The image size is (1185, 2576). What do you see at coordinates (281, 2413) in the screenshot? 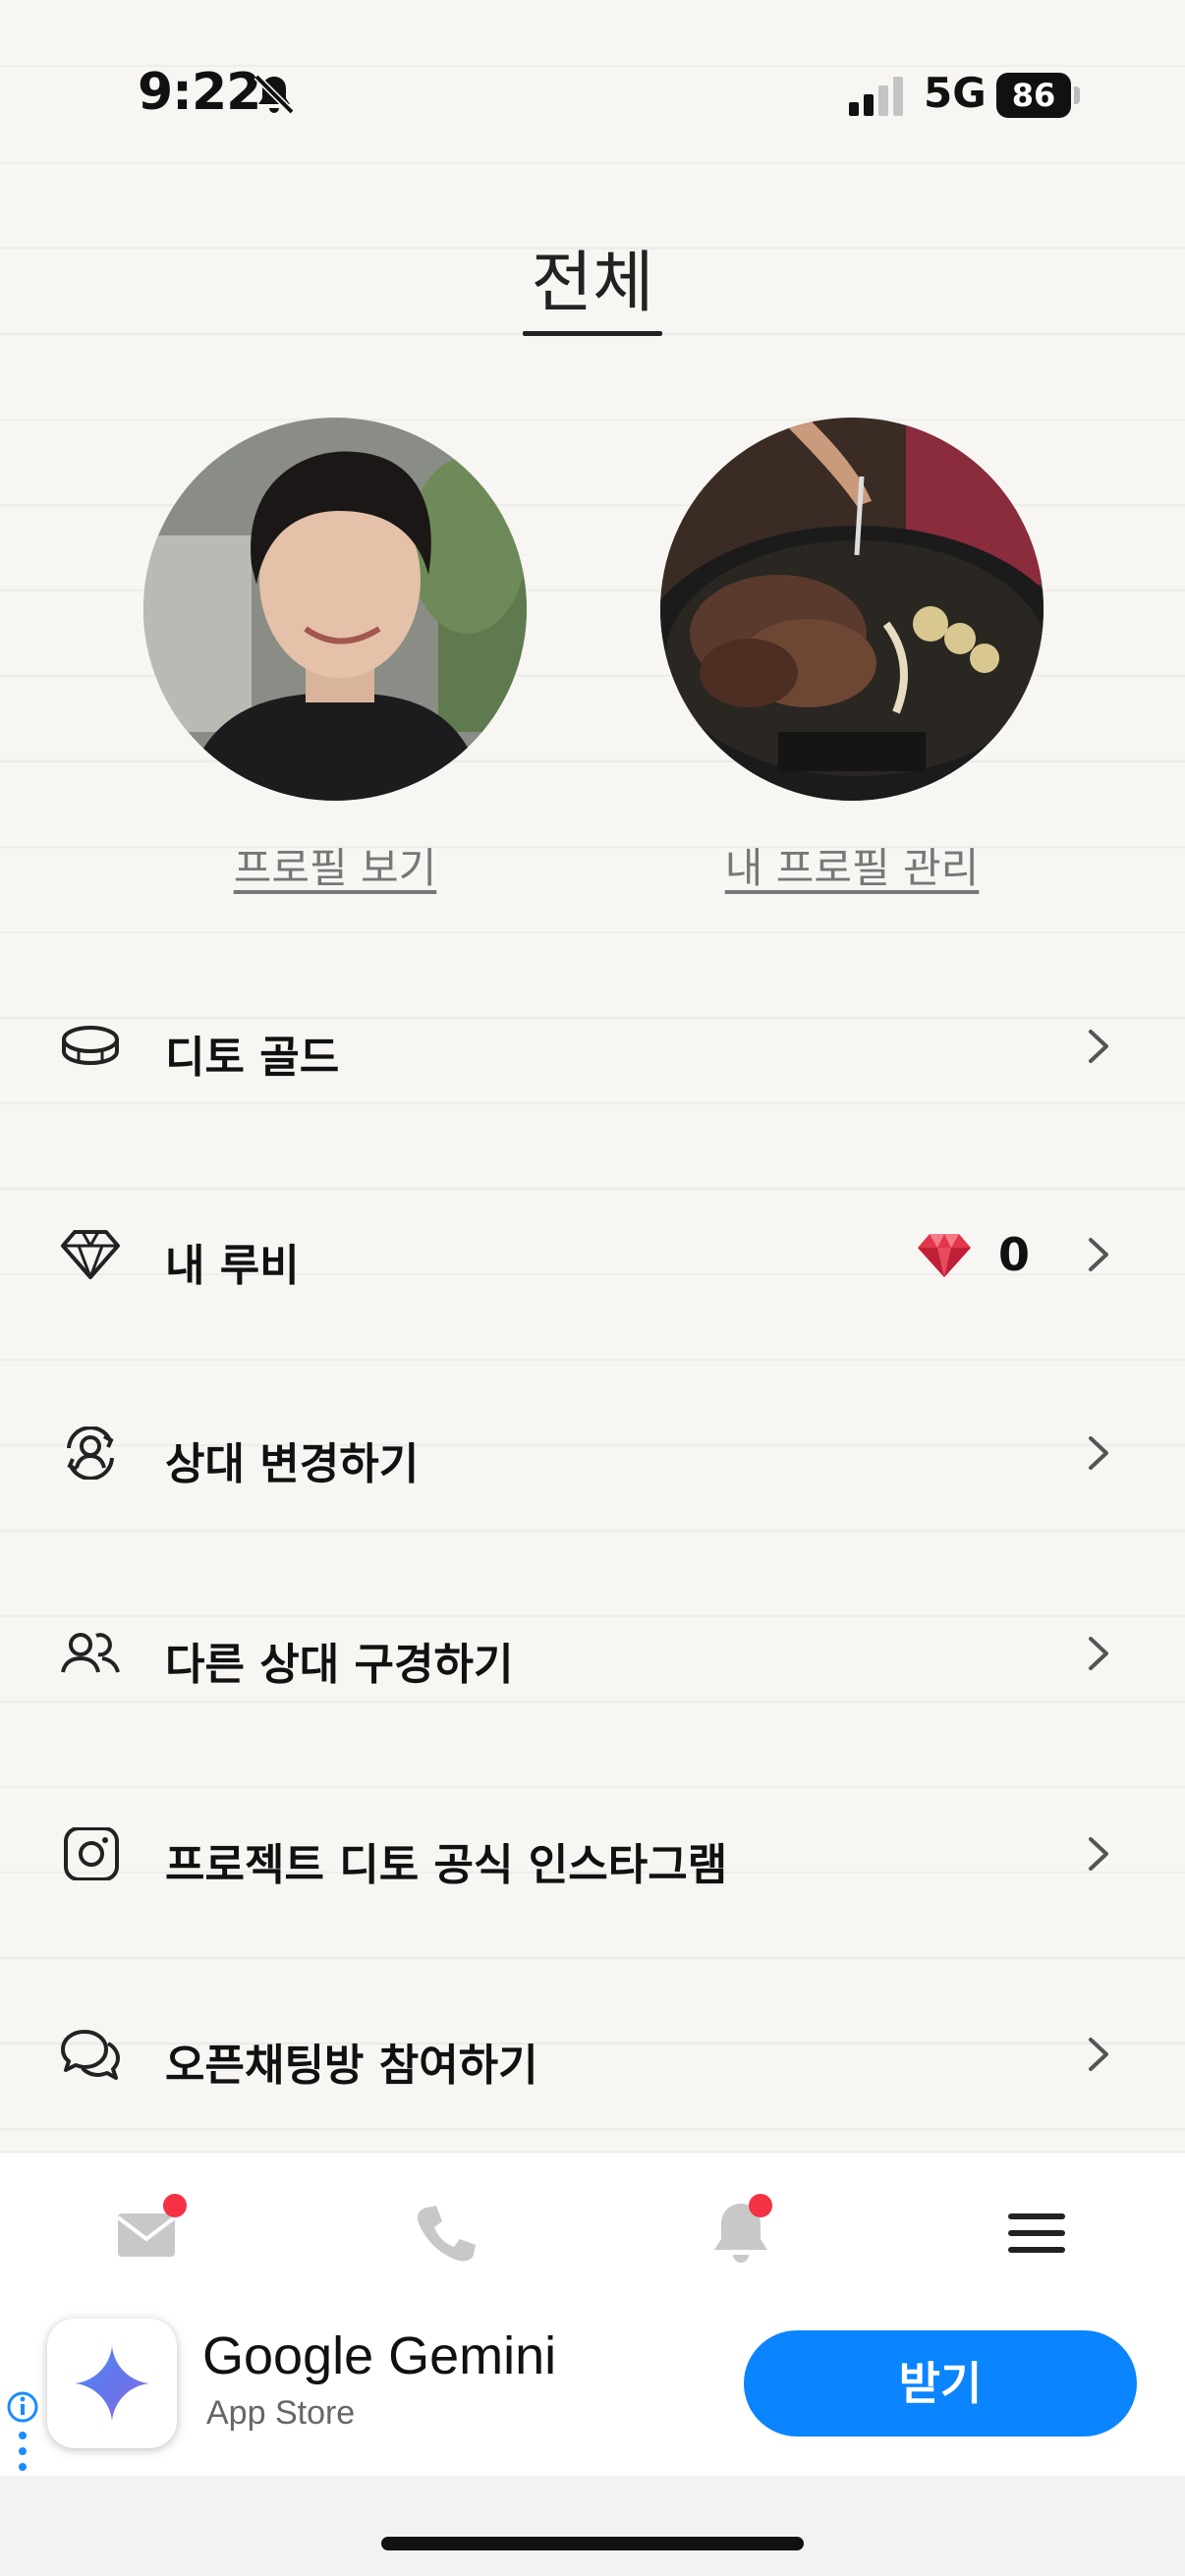
I see `ad-store-label: App Store` at bounding box center [281, 2413].